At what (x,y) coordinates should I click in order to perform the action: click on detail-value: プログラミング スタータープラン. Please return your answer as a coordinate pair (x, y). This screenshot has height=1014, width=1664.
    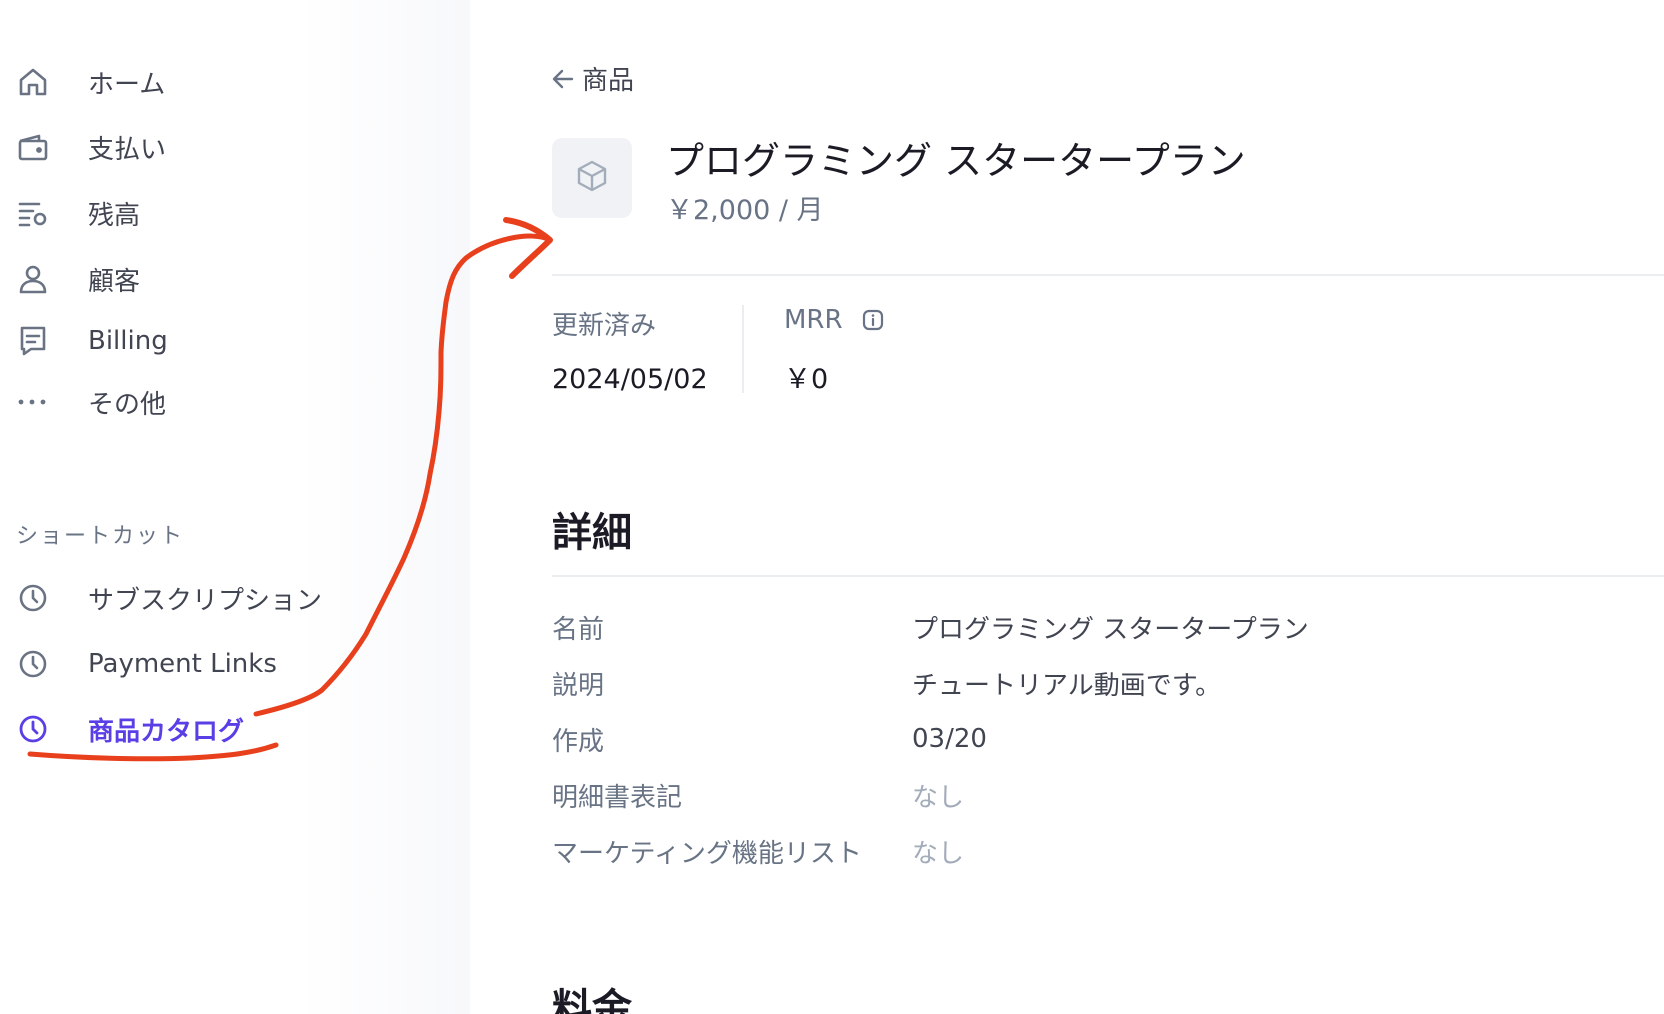
    Looking at the image, I should click on (1110, 629).